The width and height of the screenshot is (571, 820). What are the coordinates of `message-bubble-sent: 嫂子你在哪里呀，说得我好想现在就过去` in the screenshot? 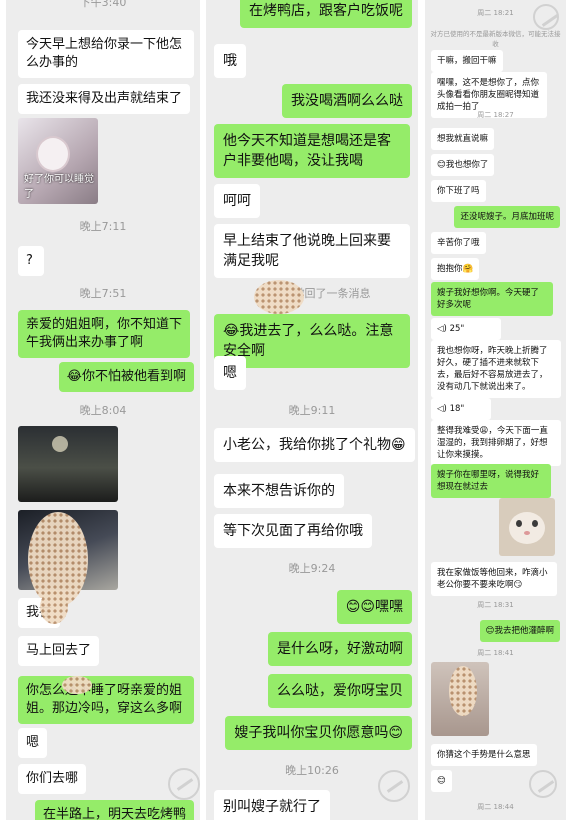 It's located at (491, 481).